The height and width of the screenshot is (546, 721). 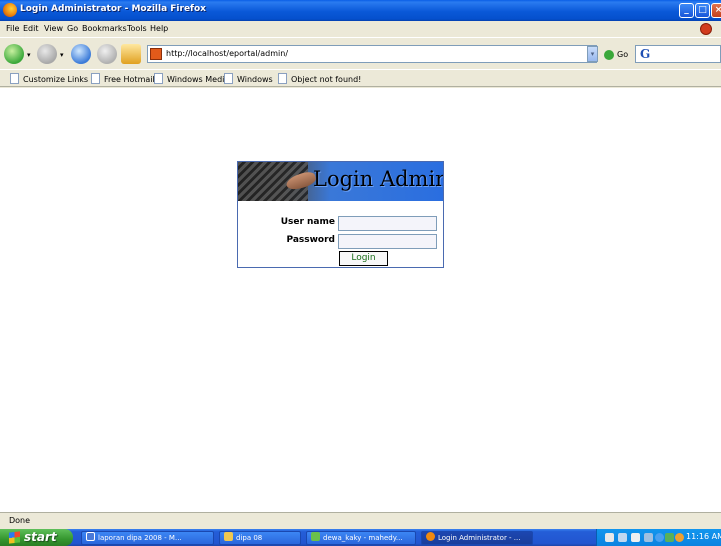 What do you see at coordinates (310, 240) in the screenshot?
I see `password-label: Password` at bounding box center [310, 240].